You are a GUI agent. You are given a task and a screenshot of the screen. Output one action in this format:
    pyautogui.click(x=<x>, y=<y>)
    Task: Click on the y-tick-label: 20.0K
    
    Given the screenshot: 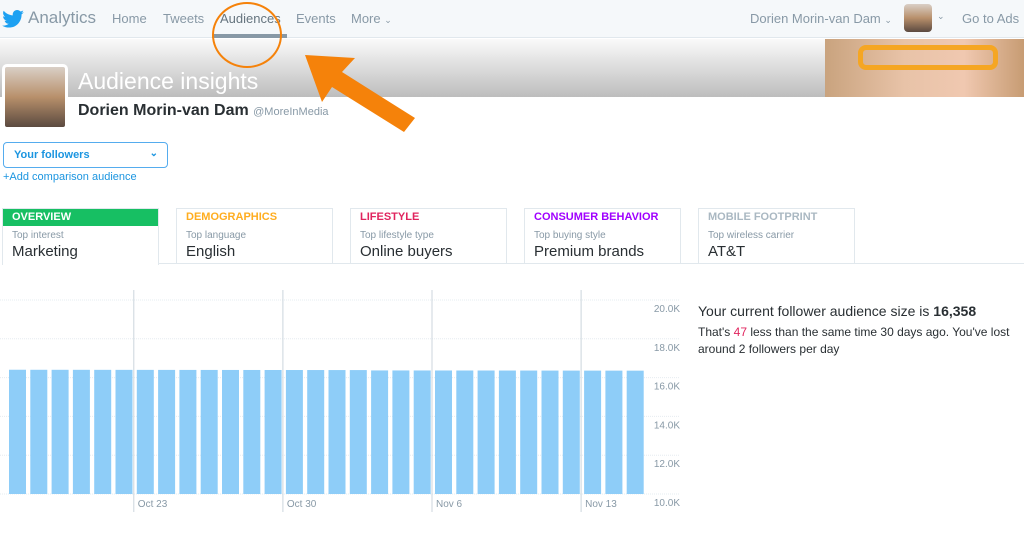 What is the action you would take?
    pyautogui.click(x=667, y=309)
    